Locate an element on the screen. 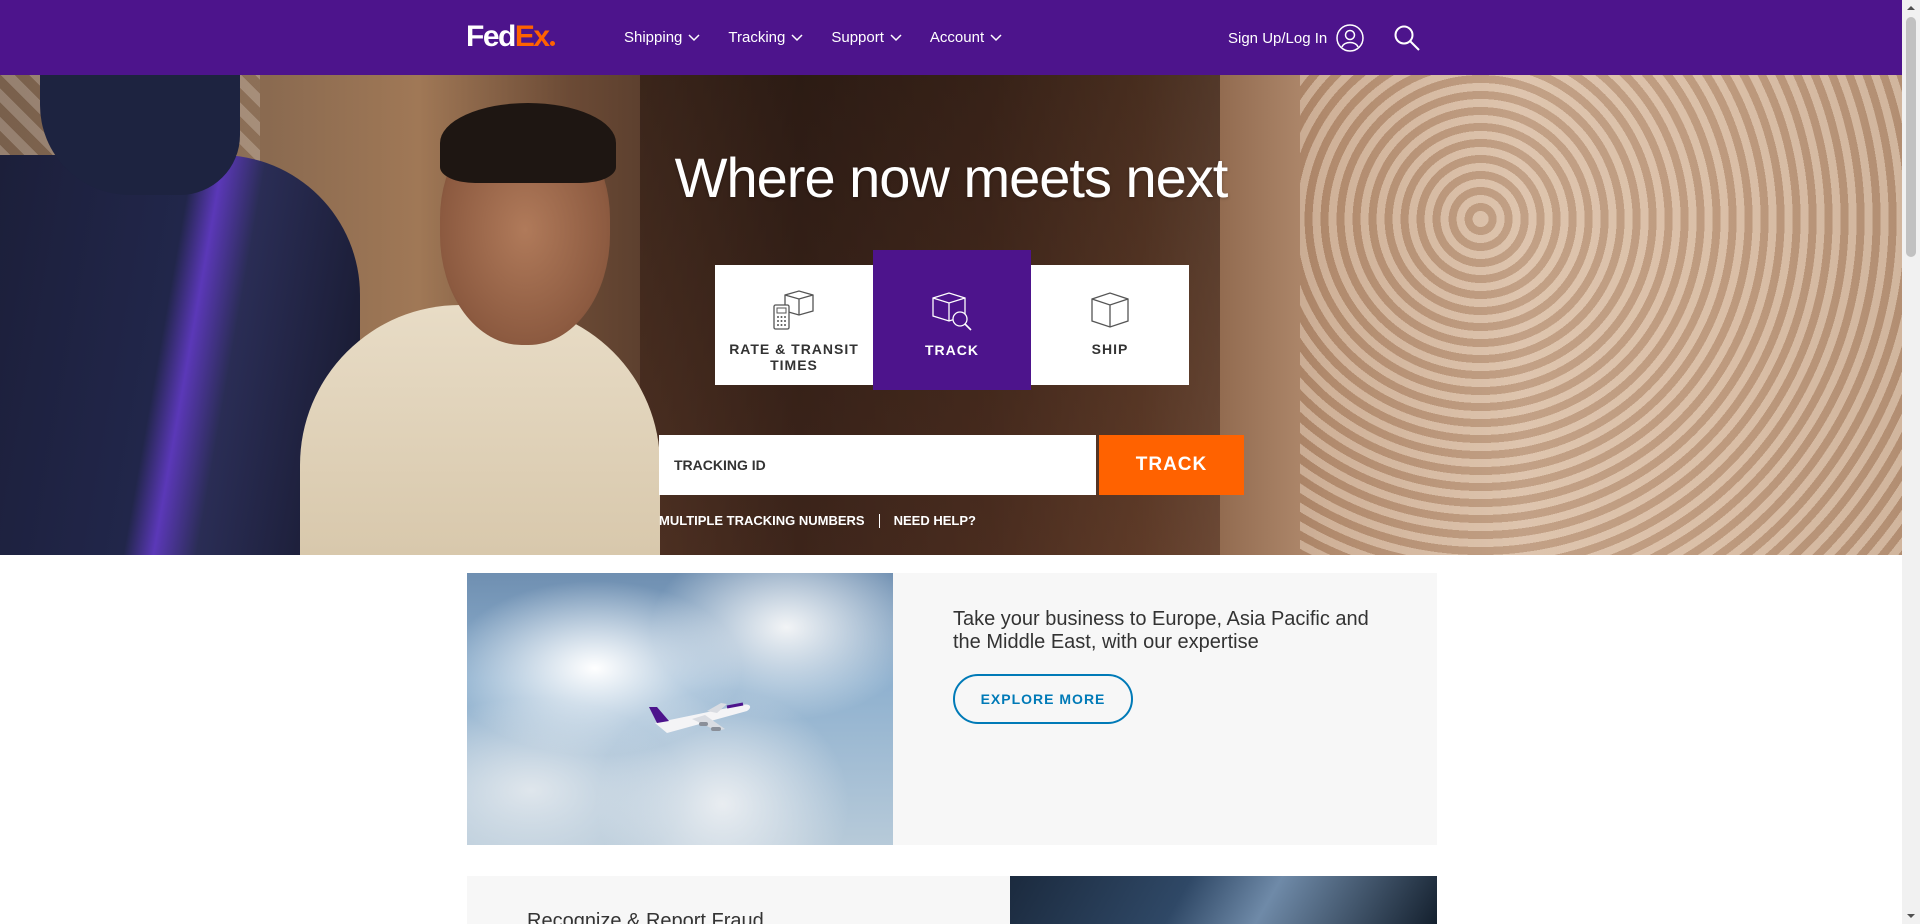 The width and height of the screenshot is (1920, 924). search-icon is located at coordinates (1407, 38).